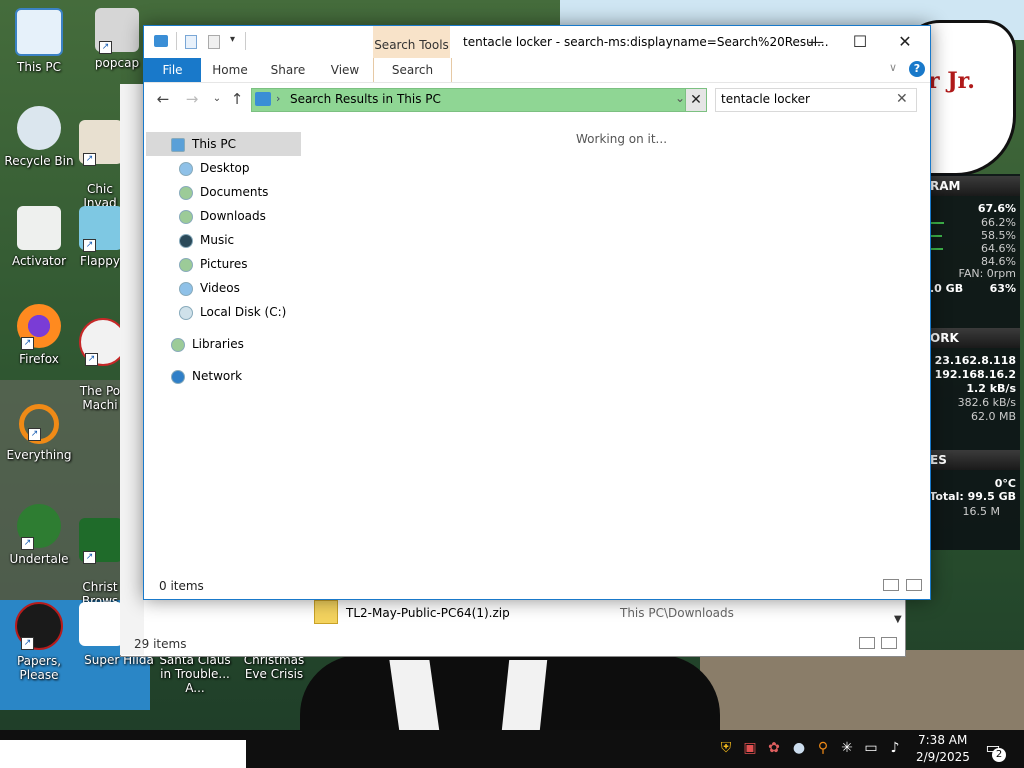  What do you see at coordinates (191, 42) in the screenshot?
I see `properties-icon` at bounding box center [191, 42].